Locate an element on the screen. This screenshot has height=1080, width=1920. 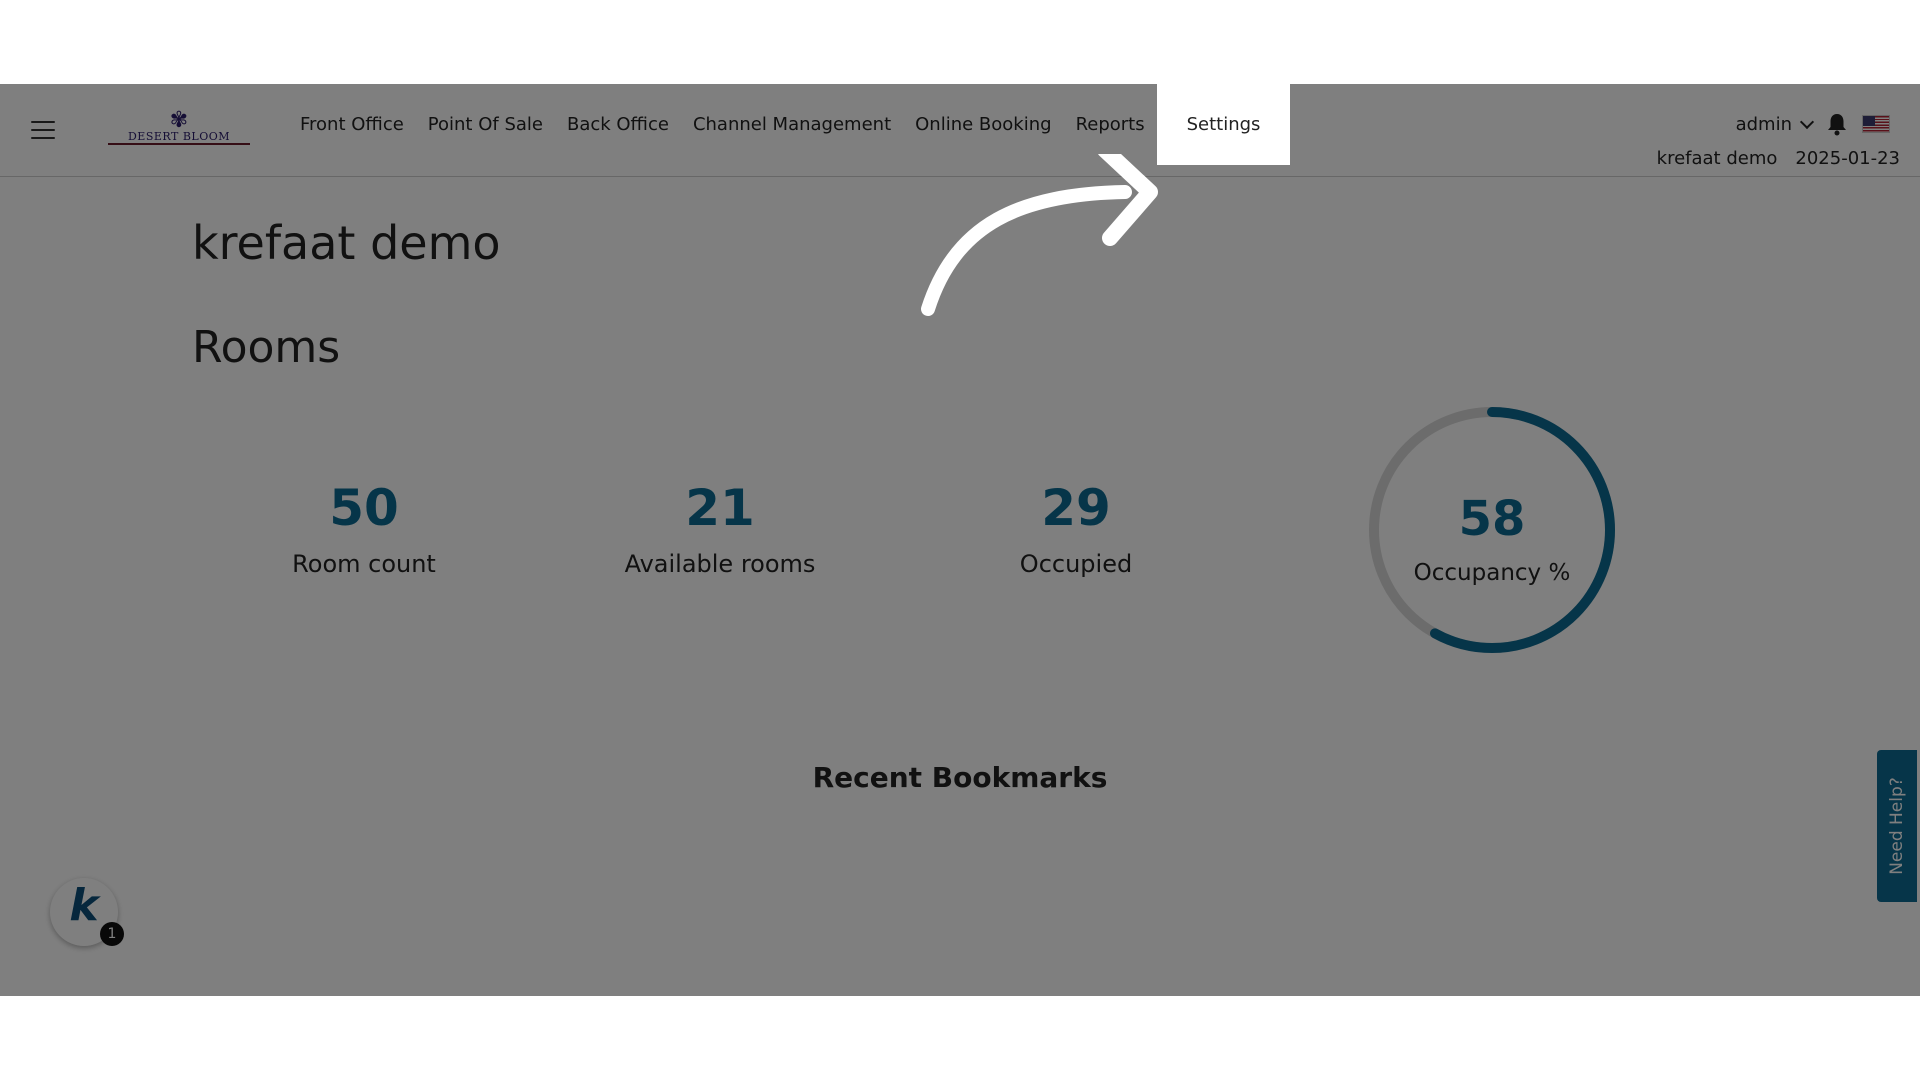
notification-badge: 1 is located at coordinates (112, 934).